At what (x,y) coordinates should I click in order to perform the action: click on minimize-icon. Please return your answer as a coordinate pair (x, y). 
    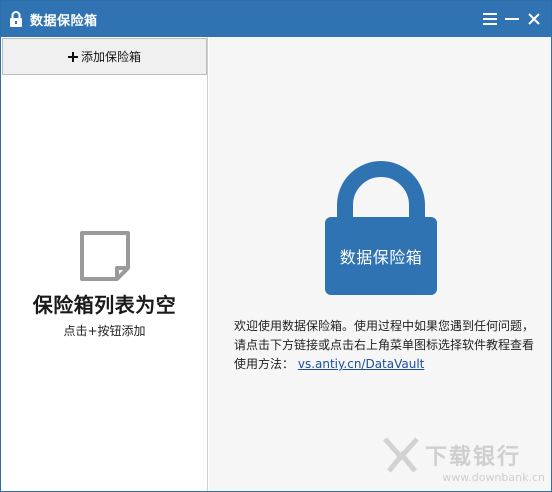
    Looking at the image, I should click on (512, 19).